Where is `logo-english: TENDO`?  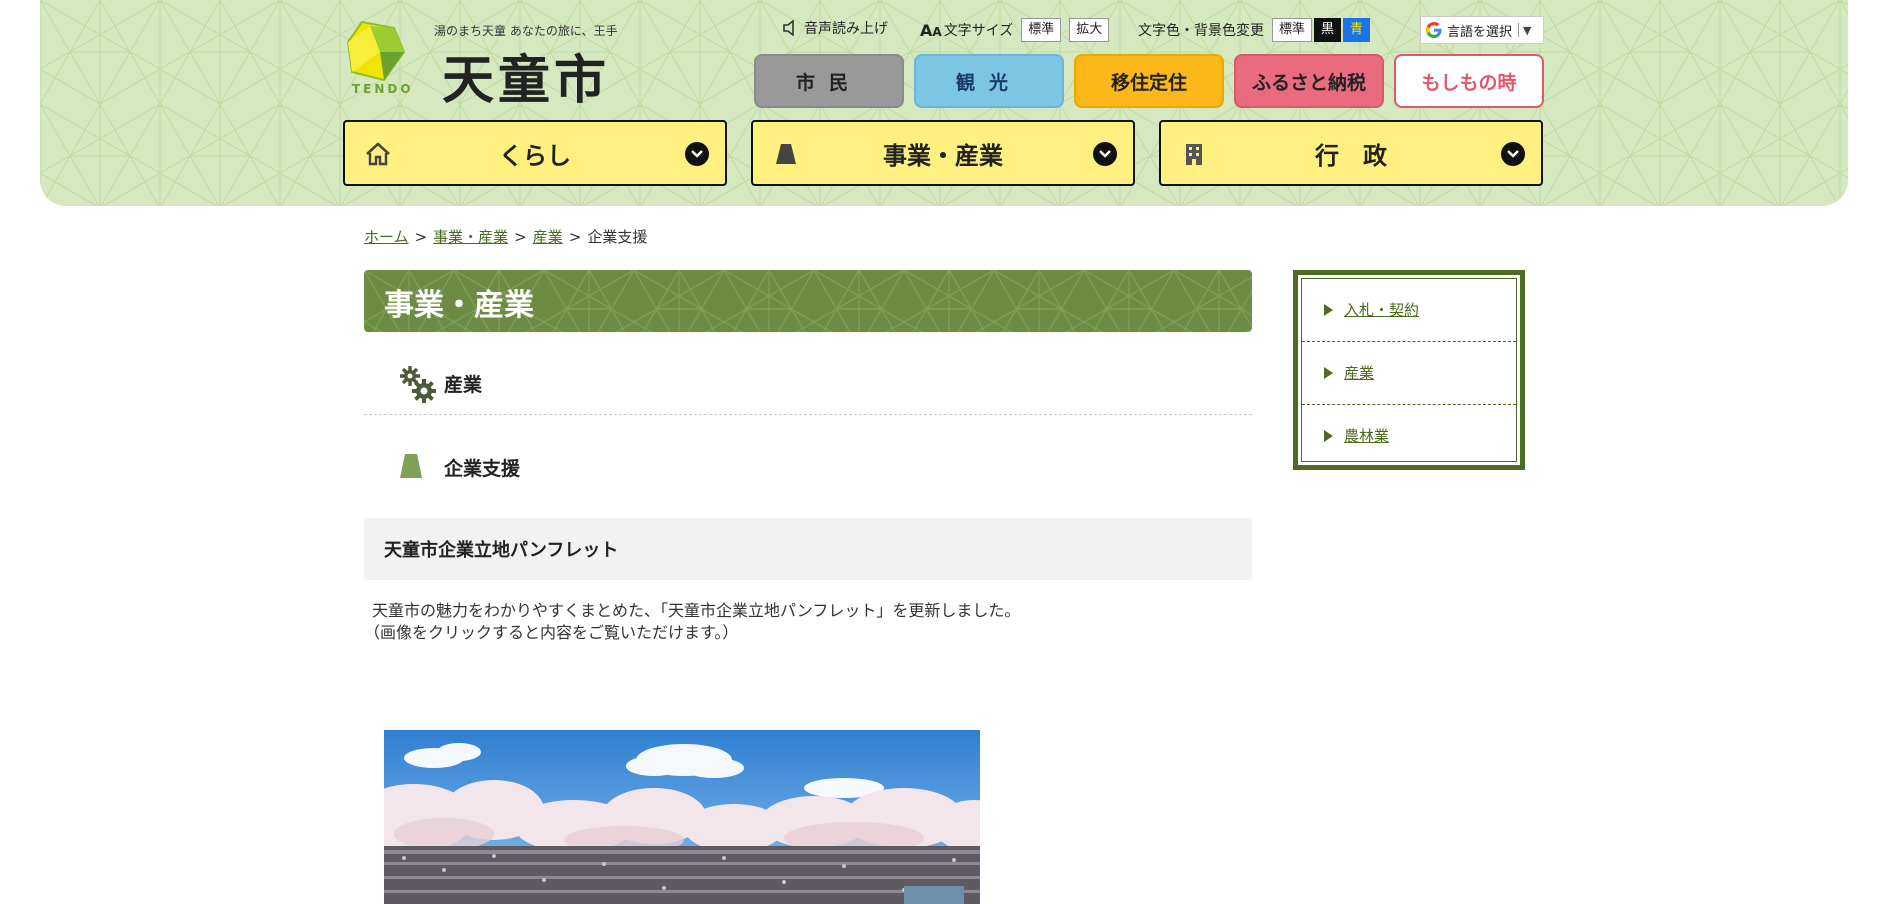 logo-english: TENDO is located at coordinates (383, 89).